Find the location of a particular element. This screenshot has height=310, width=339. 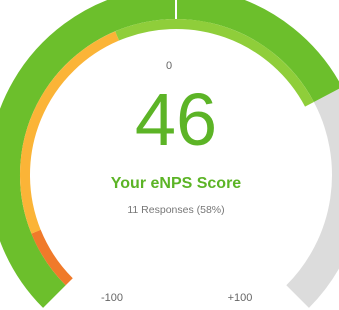

scale-label-min: -100 is located at coordinates (112, 298).